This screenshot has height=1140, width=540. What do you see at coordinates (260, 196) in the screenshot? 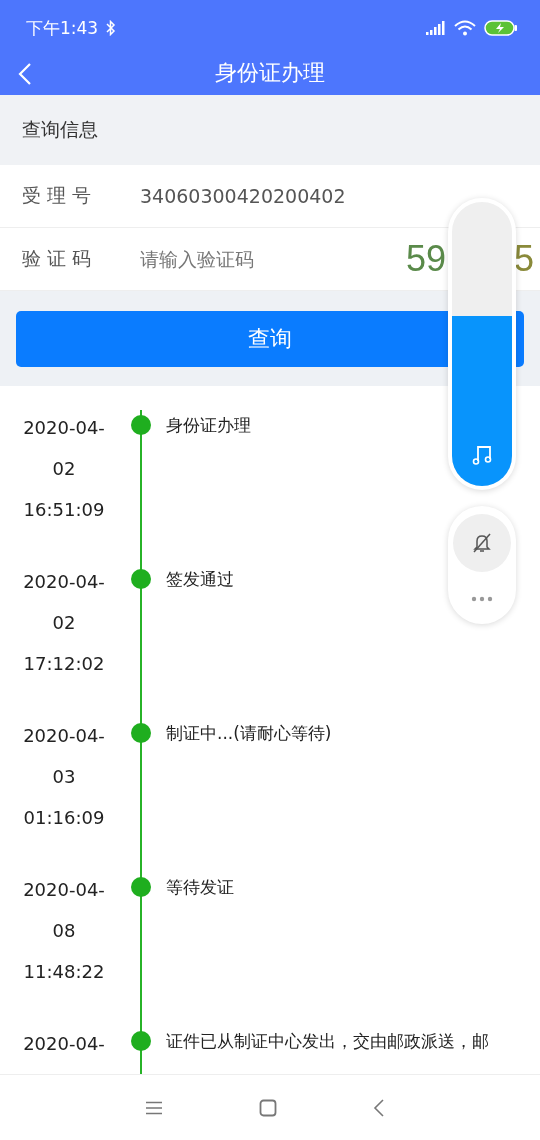
I see `input-field: 34060300420200402` at bounding box center [260, 196].